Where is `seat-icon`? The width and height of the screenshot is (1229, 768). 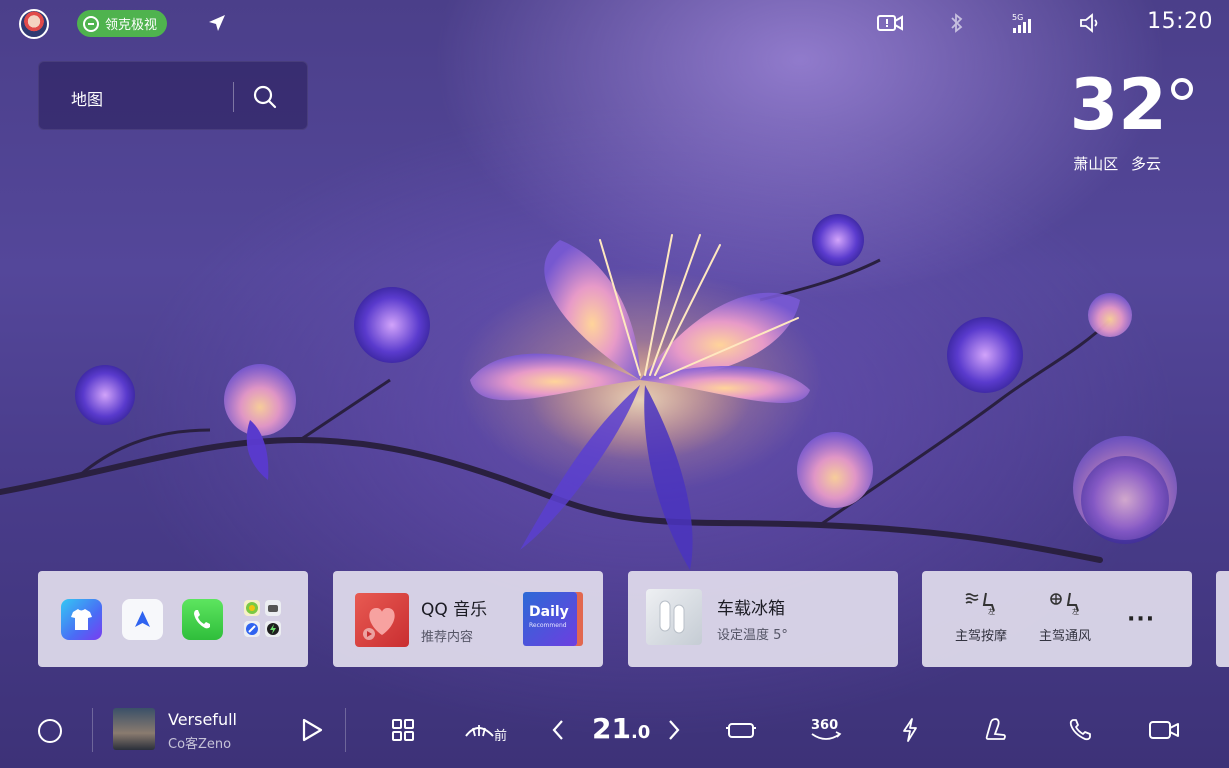 seat-icon is located at coordinates (995, 730).